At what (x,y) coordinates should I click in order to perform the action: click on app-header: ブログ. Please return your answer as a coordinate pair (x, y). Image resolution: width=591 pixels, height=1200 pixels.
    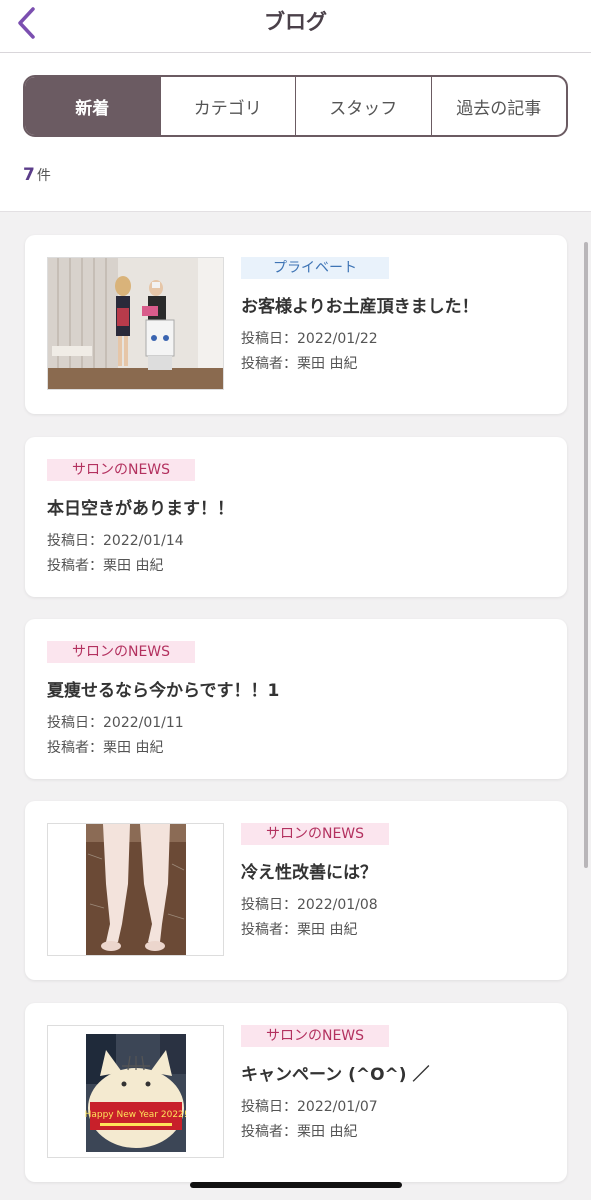
    Looking at the image, I should click on (295, 26).